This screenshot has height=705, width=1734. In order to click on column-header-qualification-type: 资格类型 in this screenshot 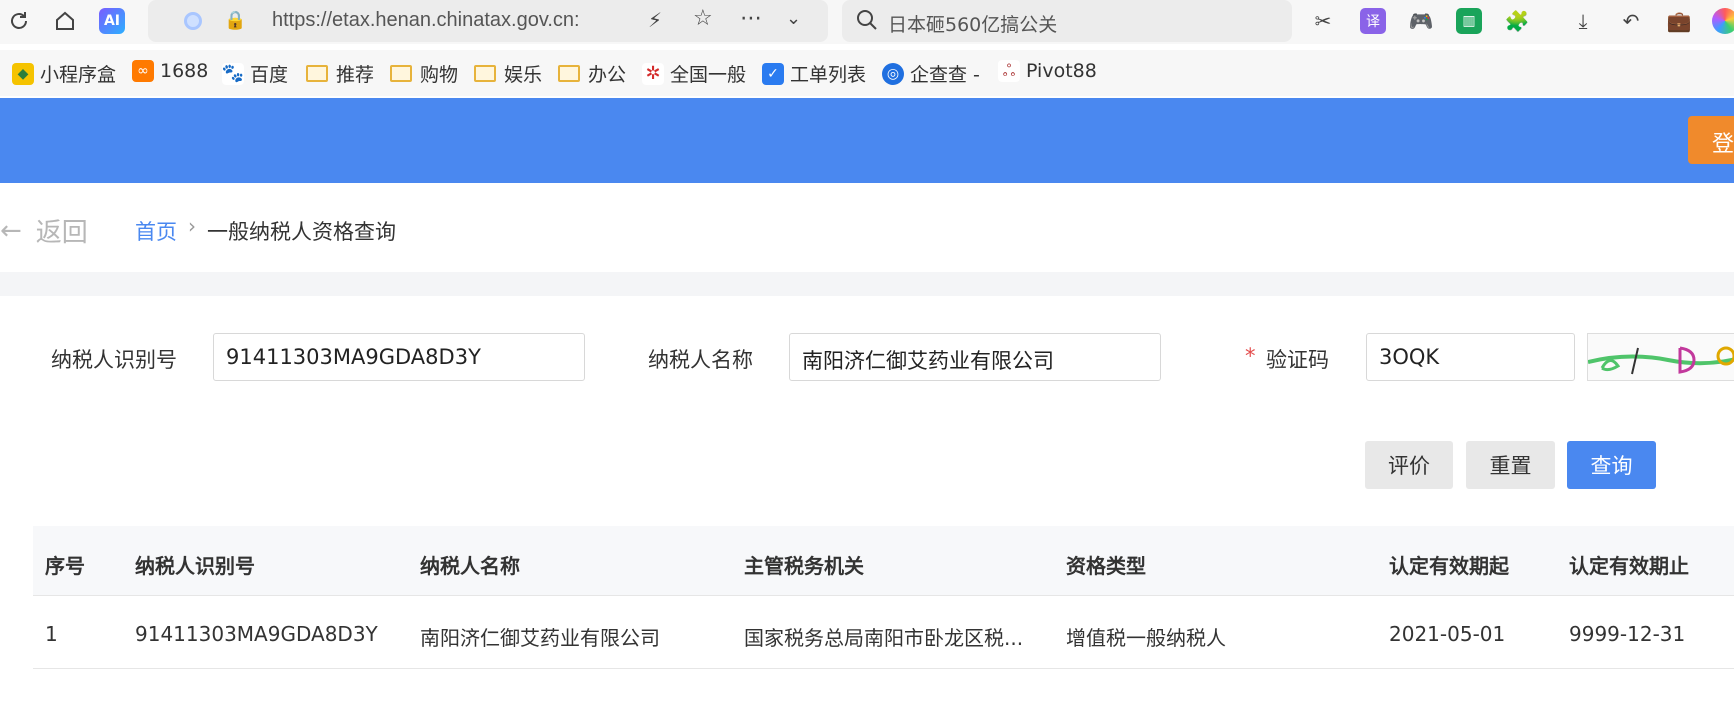, I will do `click(1106, 566)`.